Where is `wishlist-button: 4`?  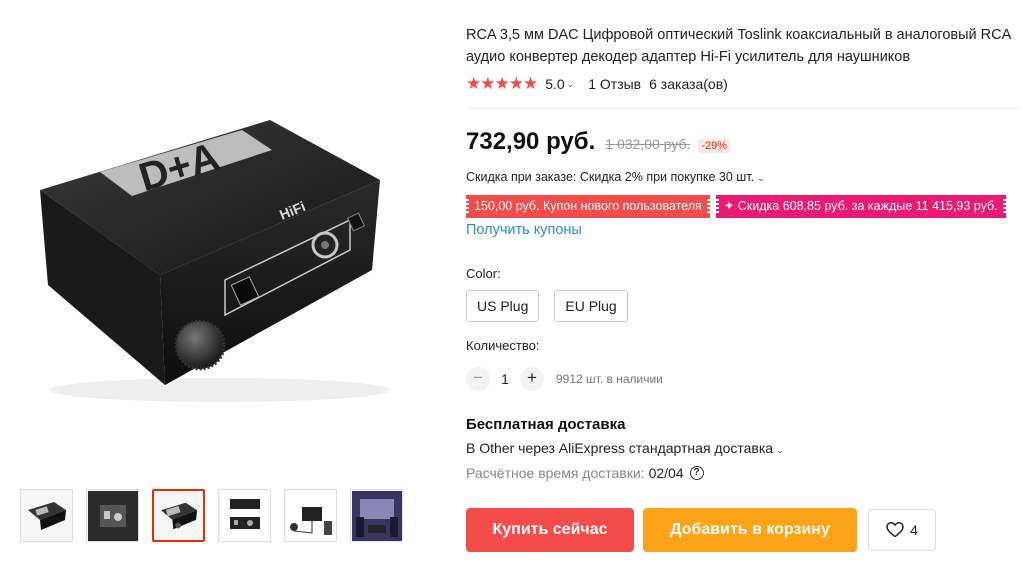
wishlist-button: 4 is located at coordinates (902, 530).